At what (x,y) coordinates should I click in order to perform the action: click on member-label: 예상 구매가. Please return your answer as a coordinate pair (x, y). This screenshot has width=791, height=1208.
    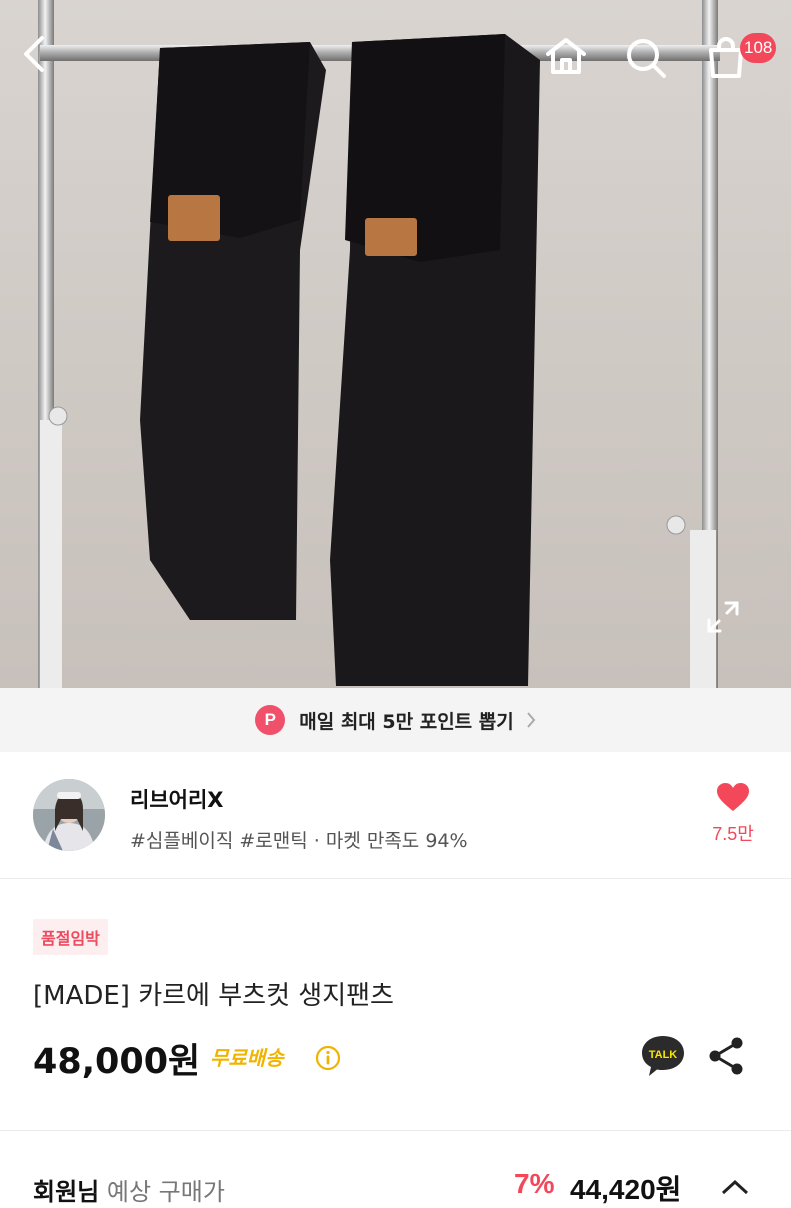
    Looking at the image, I should click on (165, 1192).